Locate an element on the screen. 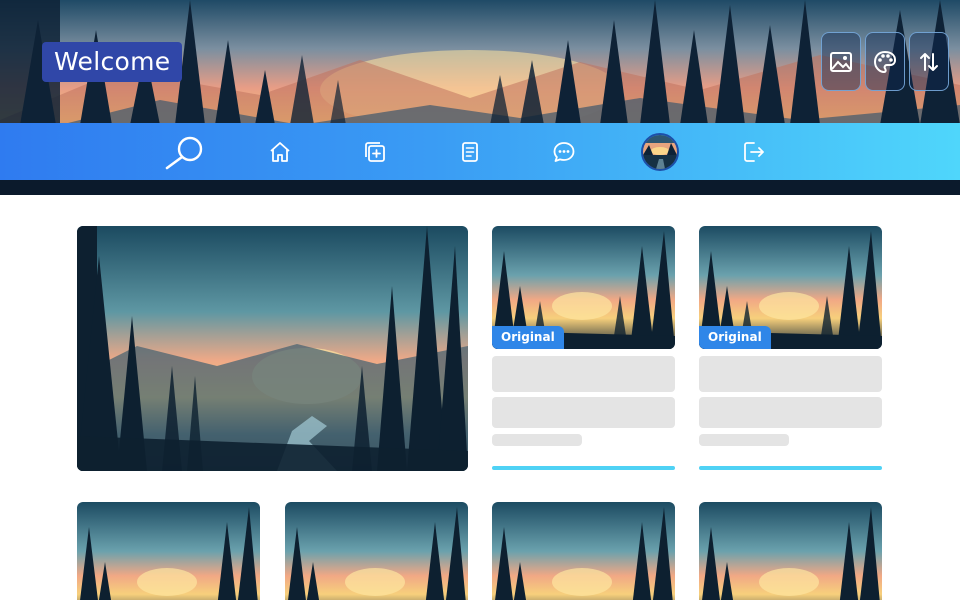 The width and height of the screenshot is (960, 600). image-icon is located at coordinates (841, 61).